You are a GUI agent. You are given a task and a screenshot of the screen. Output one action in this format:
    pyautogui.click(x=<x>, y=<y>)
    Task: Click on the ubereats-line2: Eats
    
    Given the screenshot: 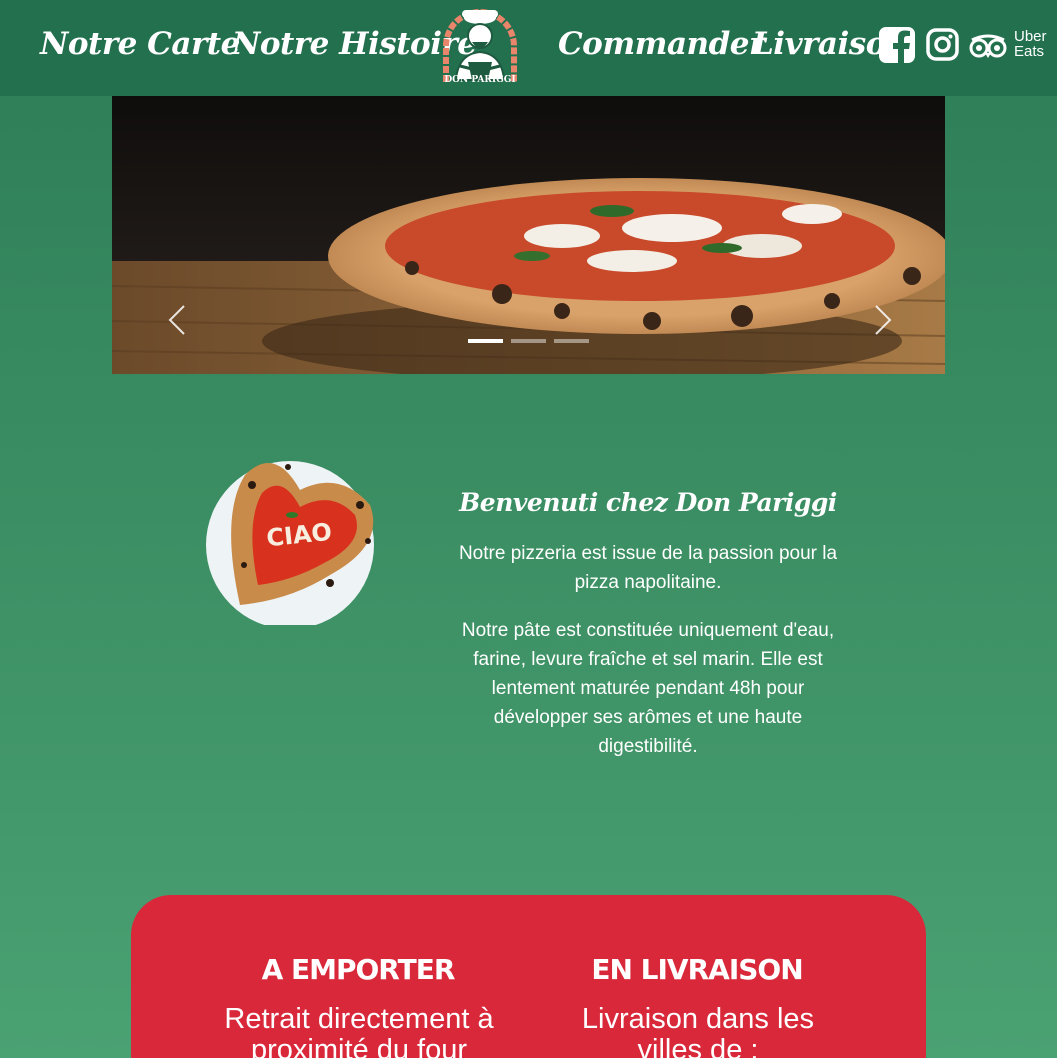 What is the action you would take?
    pyautogui.click(x=1029, y=51)
    